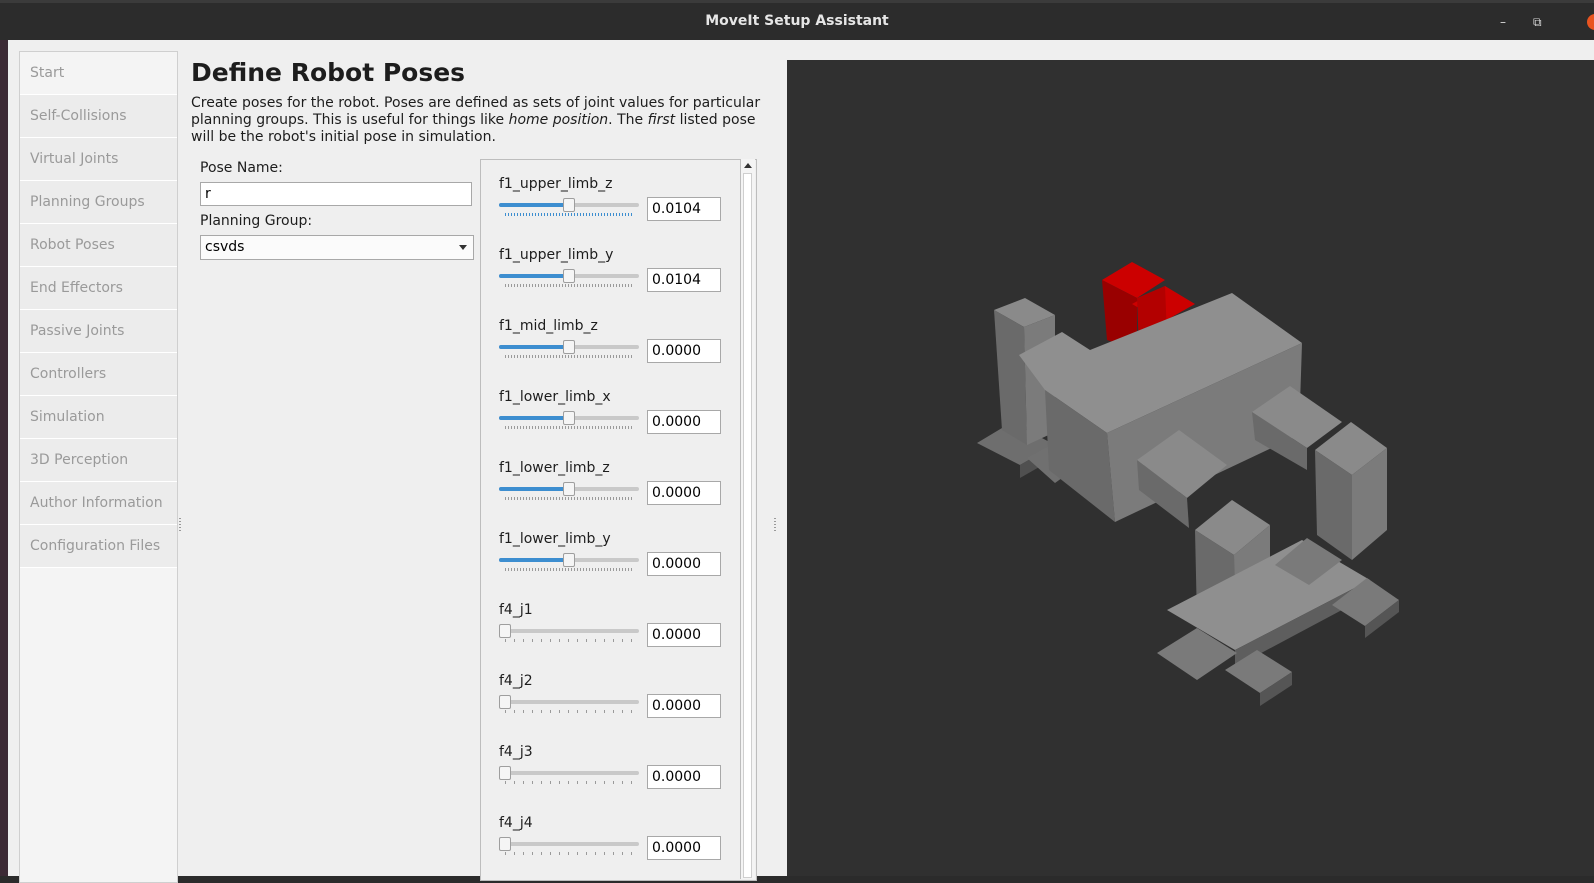 Image resolution: width=1594 pixels, height=883 pixels. Describe the element at coordinates (241, 168) in the screenshot. I see `pose-name-label: Pose Name:` at that location.